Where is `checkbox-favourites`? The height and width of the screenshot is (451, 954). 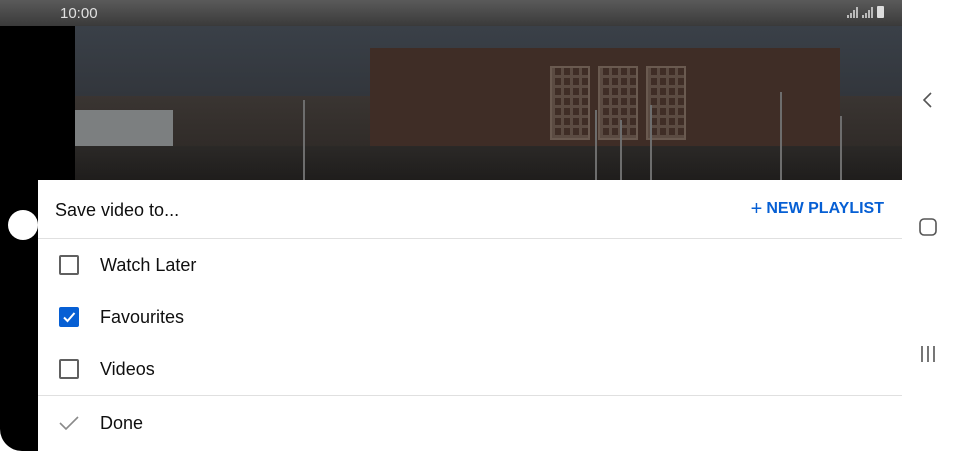 checkbox-favourites is located at coordinates (69, 317).